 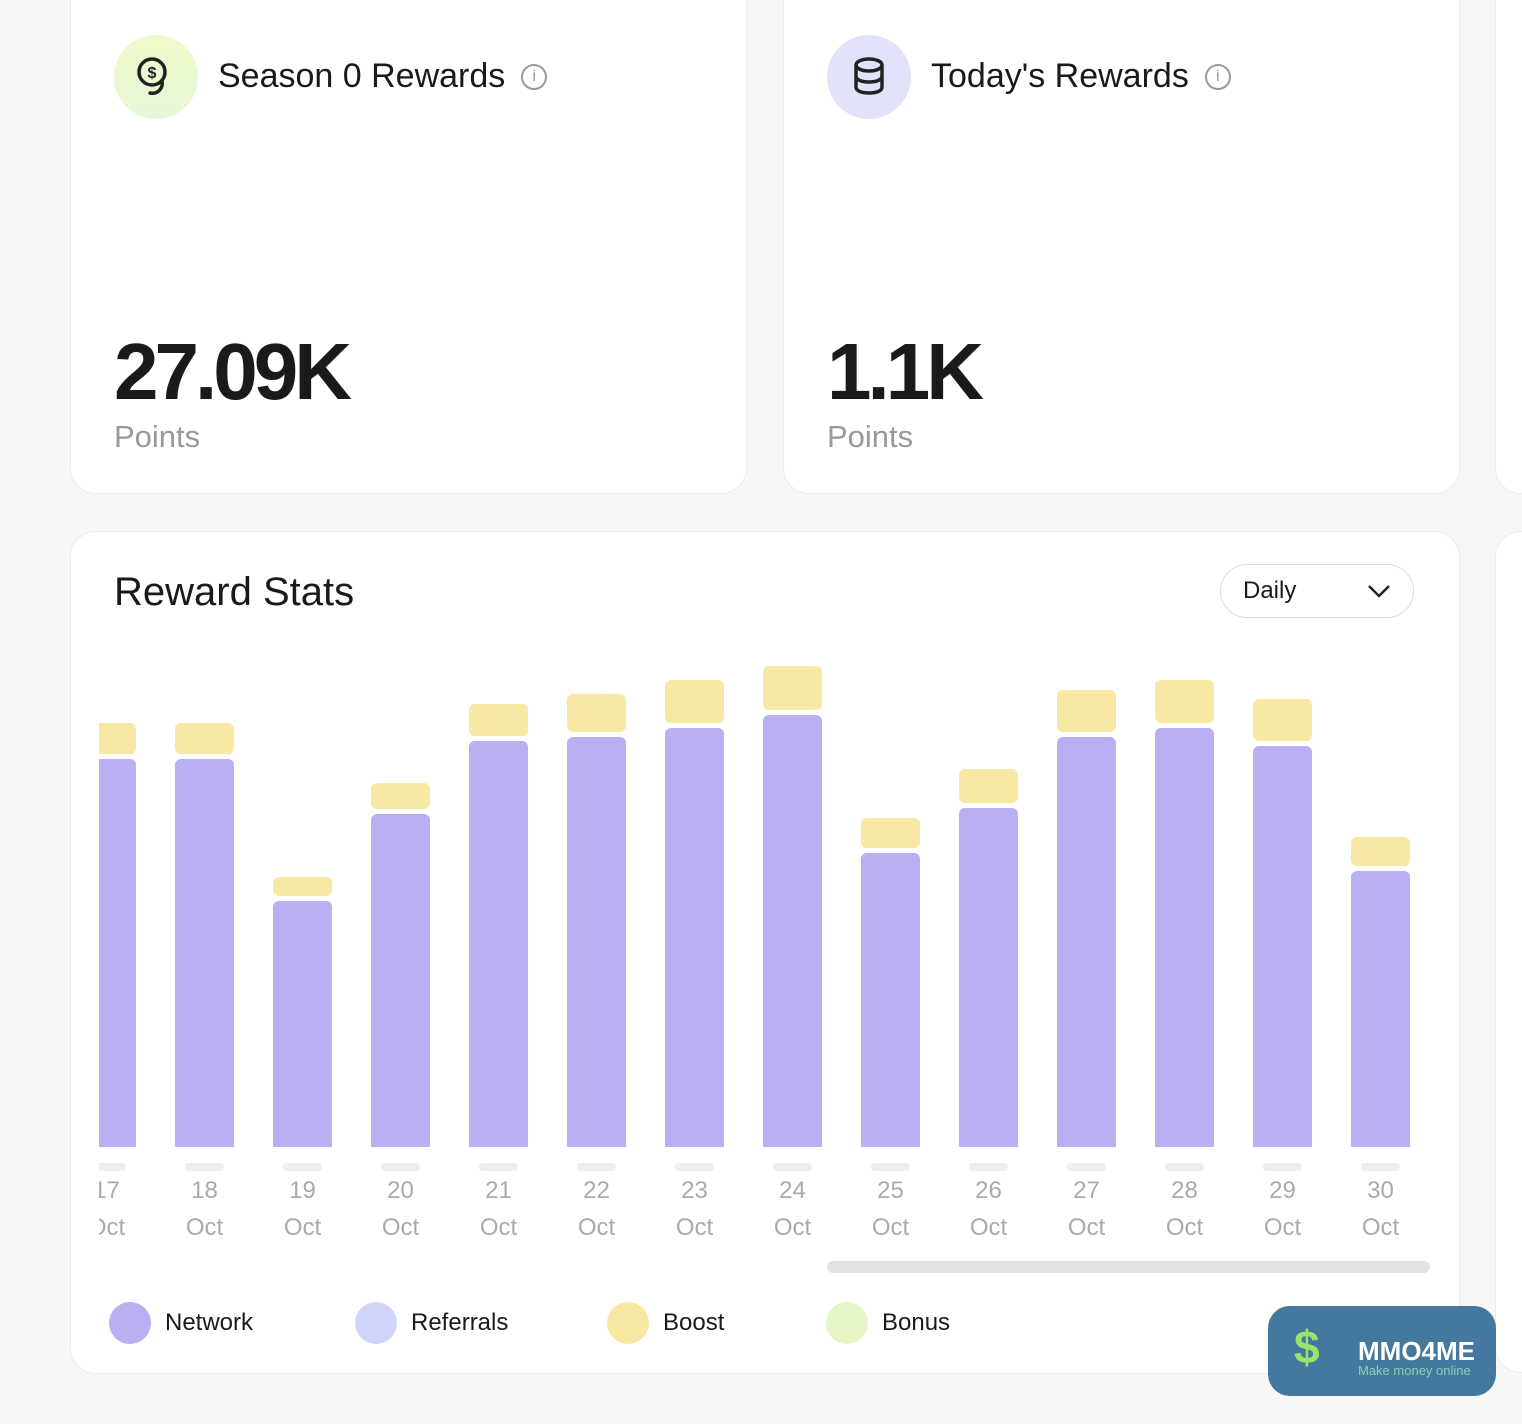 I want to click on x-tick-label: 28 Oct, so click(x=1184, y=1209).